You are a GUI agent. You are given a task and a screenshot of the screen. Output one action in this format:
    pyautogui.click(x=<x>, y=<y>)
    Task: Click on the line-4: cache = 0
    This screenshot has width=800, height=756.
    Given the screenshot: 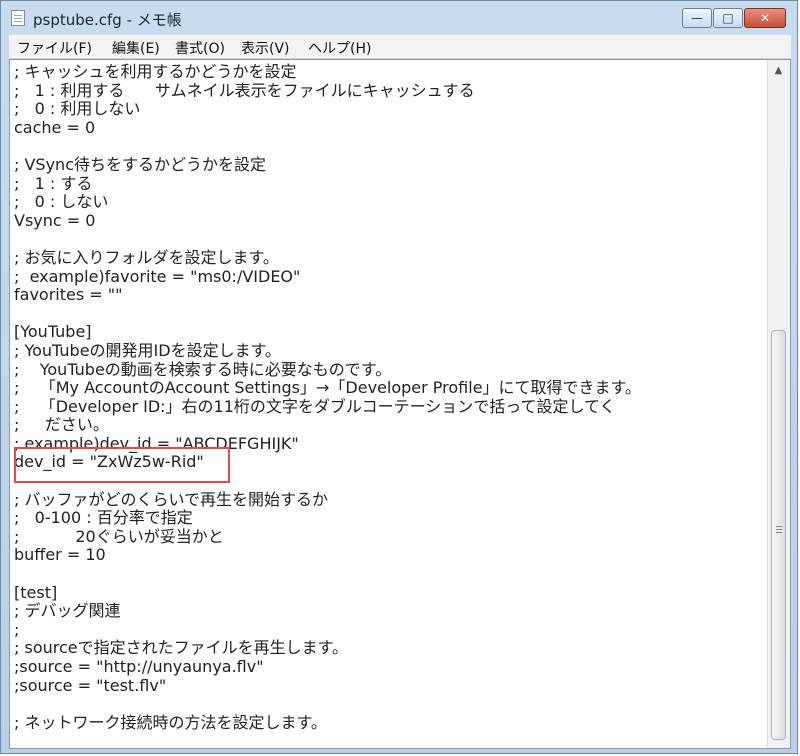 What is the action you would take?
    pyautogui.click(x=55, y=127)
    